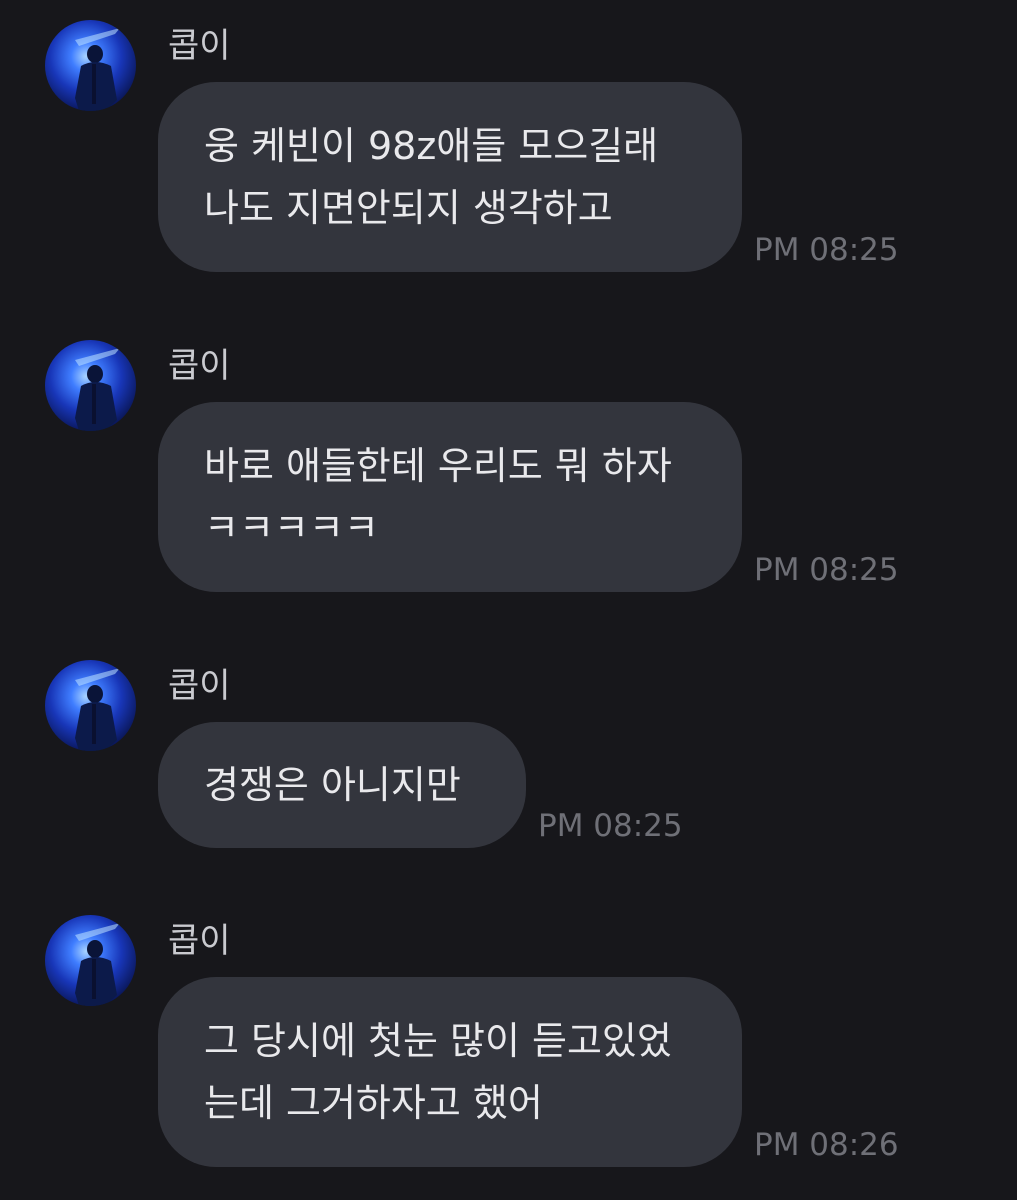  What do you see at coordinates (291, 528) in the screenshot?
I see `message-text: ㅋㅋㅋㅋㅋ` at bounding box center [291, 528].